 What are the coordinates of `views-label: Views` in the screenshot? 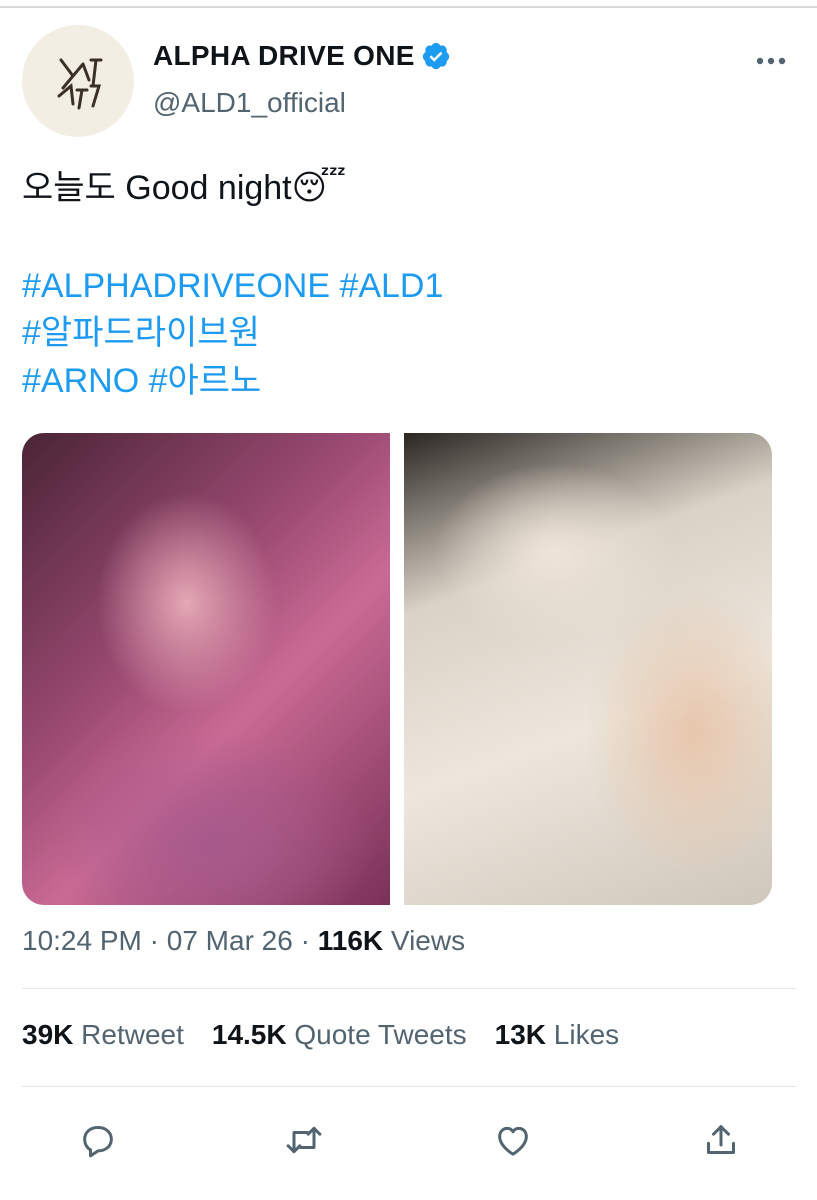 It's located at (428, 940).